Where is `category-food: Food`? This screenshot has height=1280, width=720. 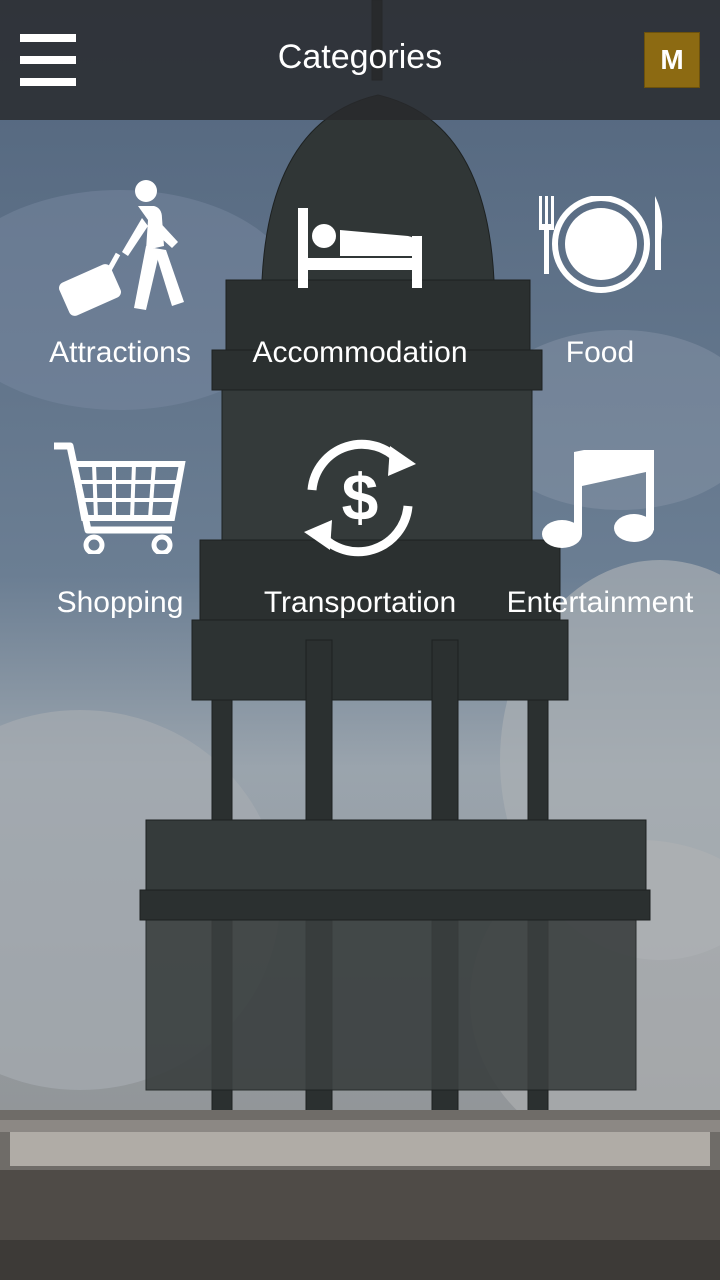 category-food: Food is located at coordinates (600, 244).